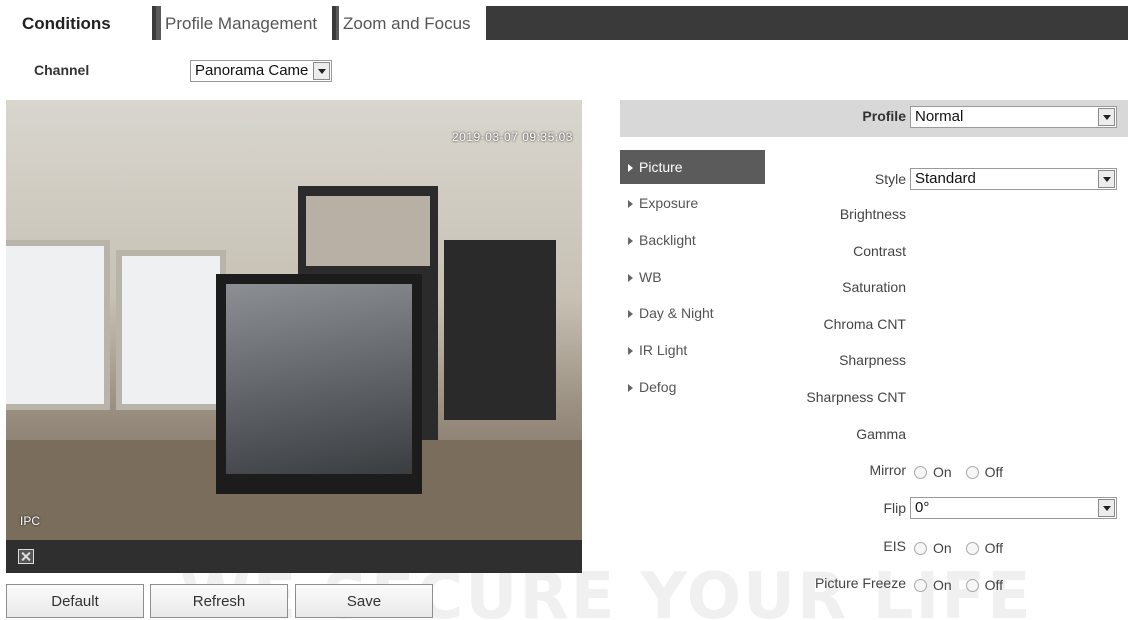  What do you see at coordinates (874, 287) in the screenshot?
I see `saturation-label: Saturation` at bounding box center [874, 287].